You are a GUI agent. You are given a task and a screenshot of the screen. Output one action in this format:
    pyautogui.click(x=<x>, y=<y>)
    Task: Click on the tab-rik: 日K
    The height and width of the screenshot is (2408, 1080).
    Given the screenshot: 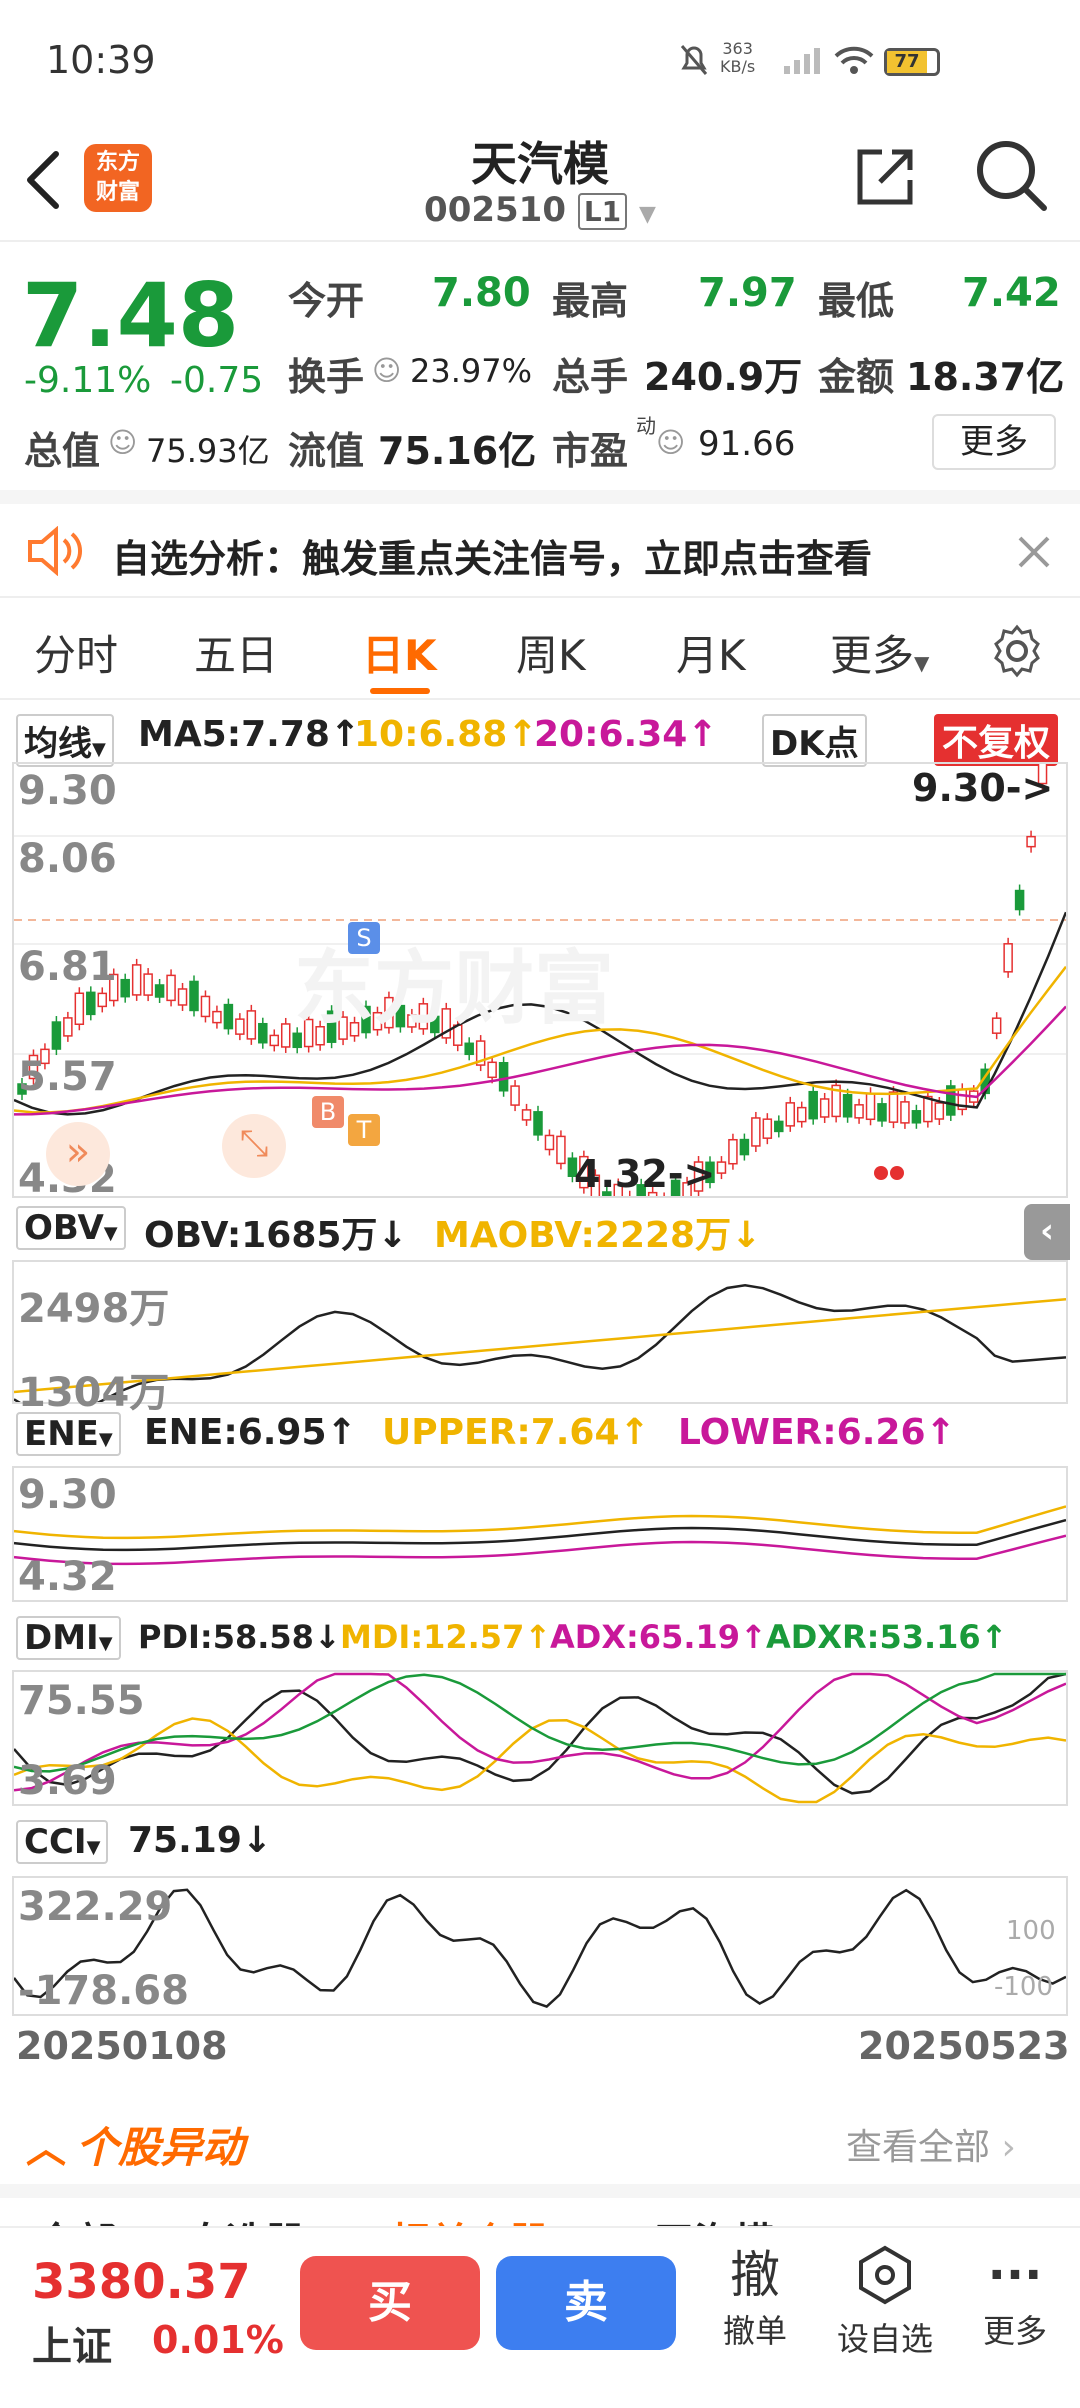 What is the action you would take?
    pyautogui.click(x=399, y=652)
    